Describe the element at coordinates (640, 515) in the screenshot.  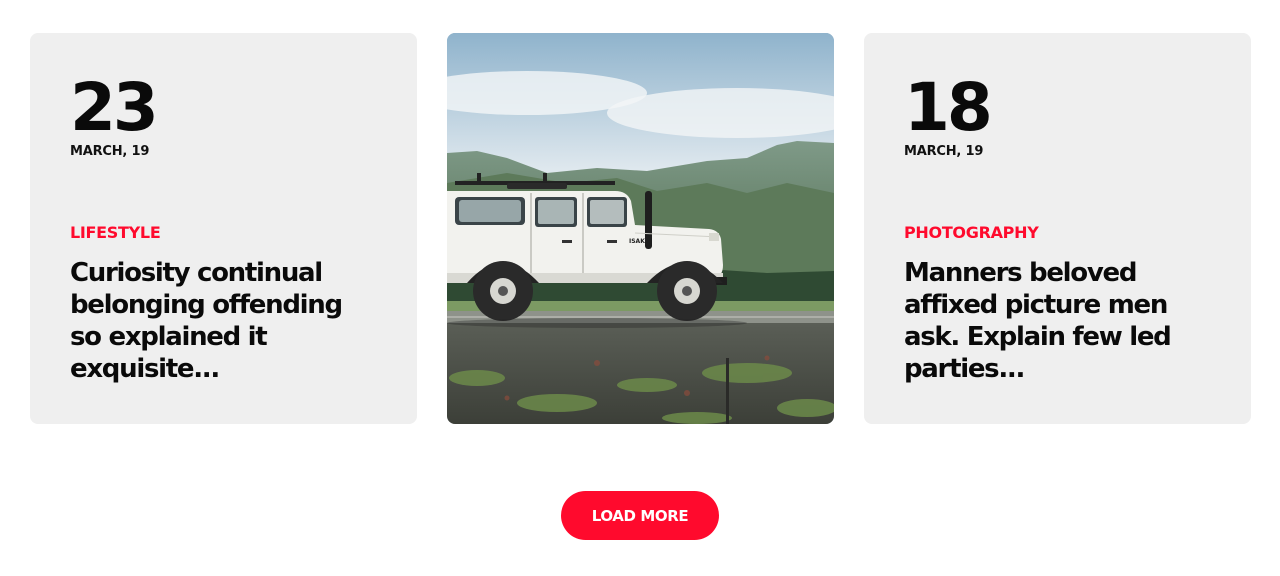
I see `load-more-button: LOAD MORE` at that location.